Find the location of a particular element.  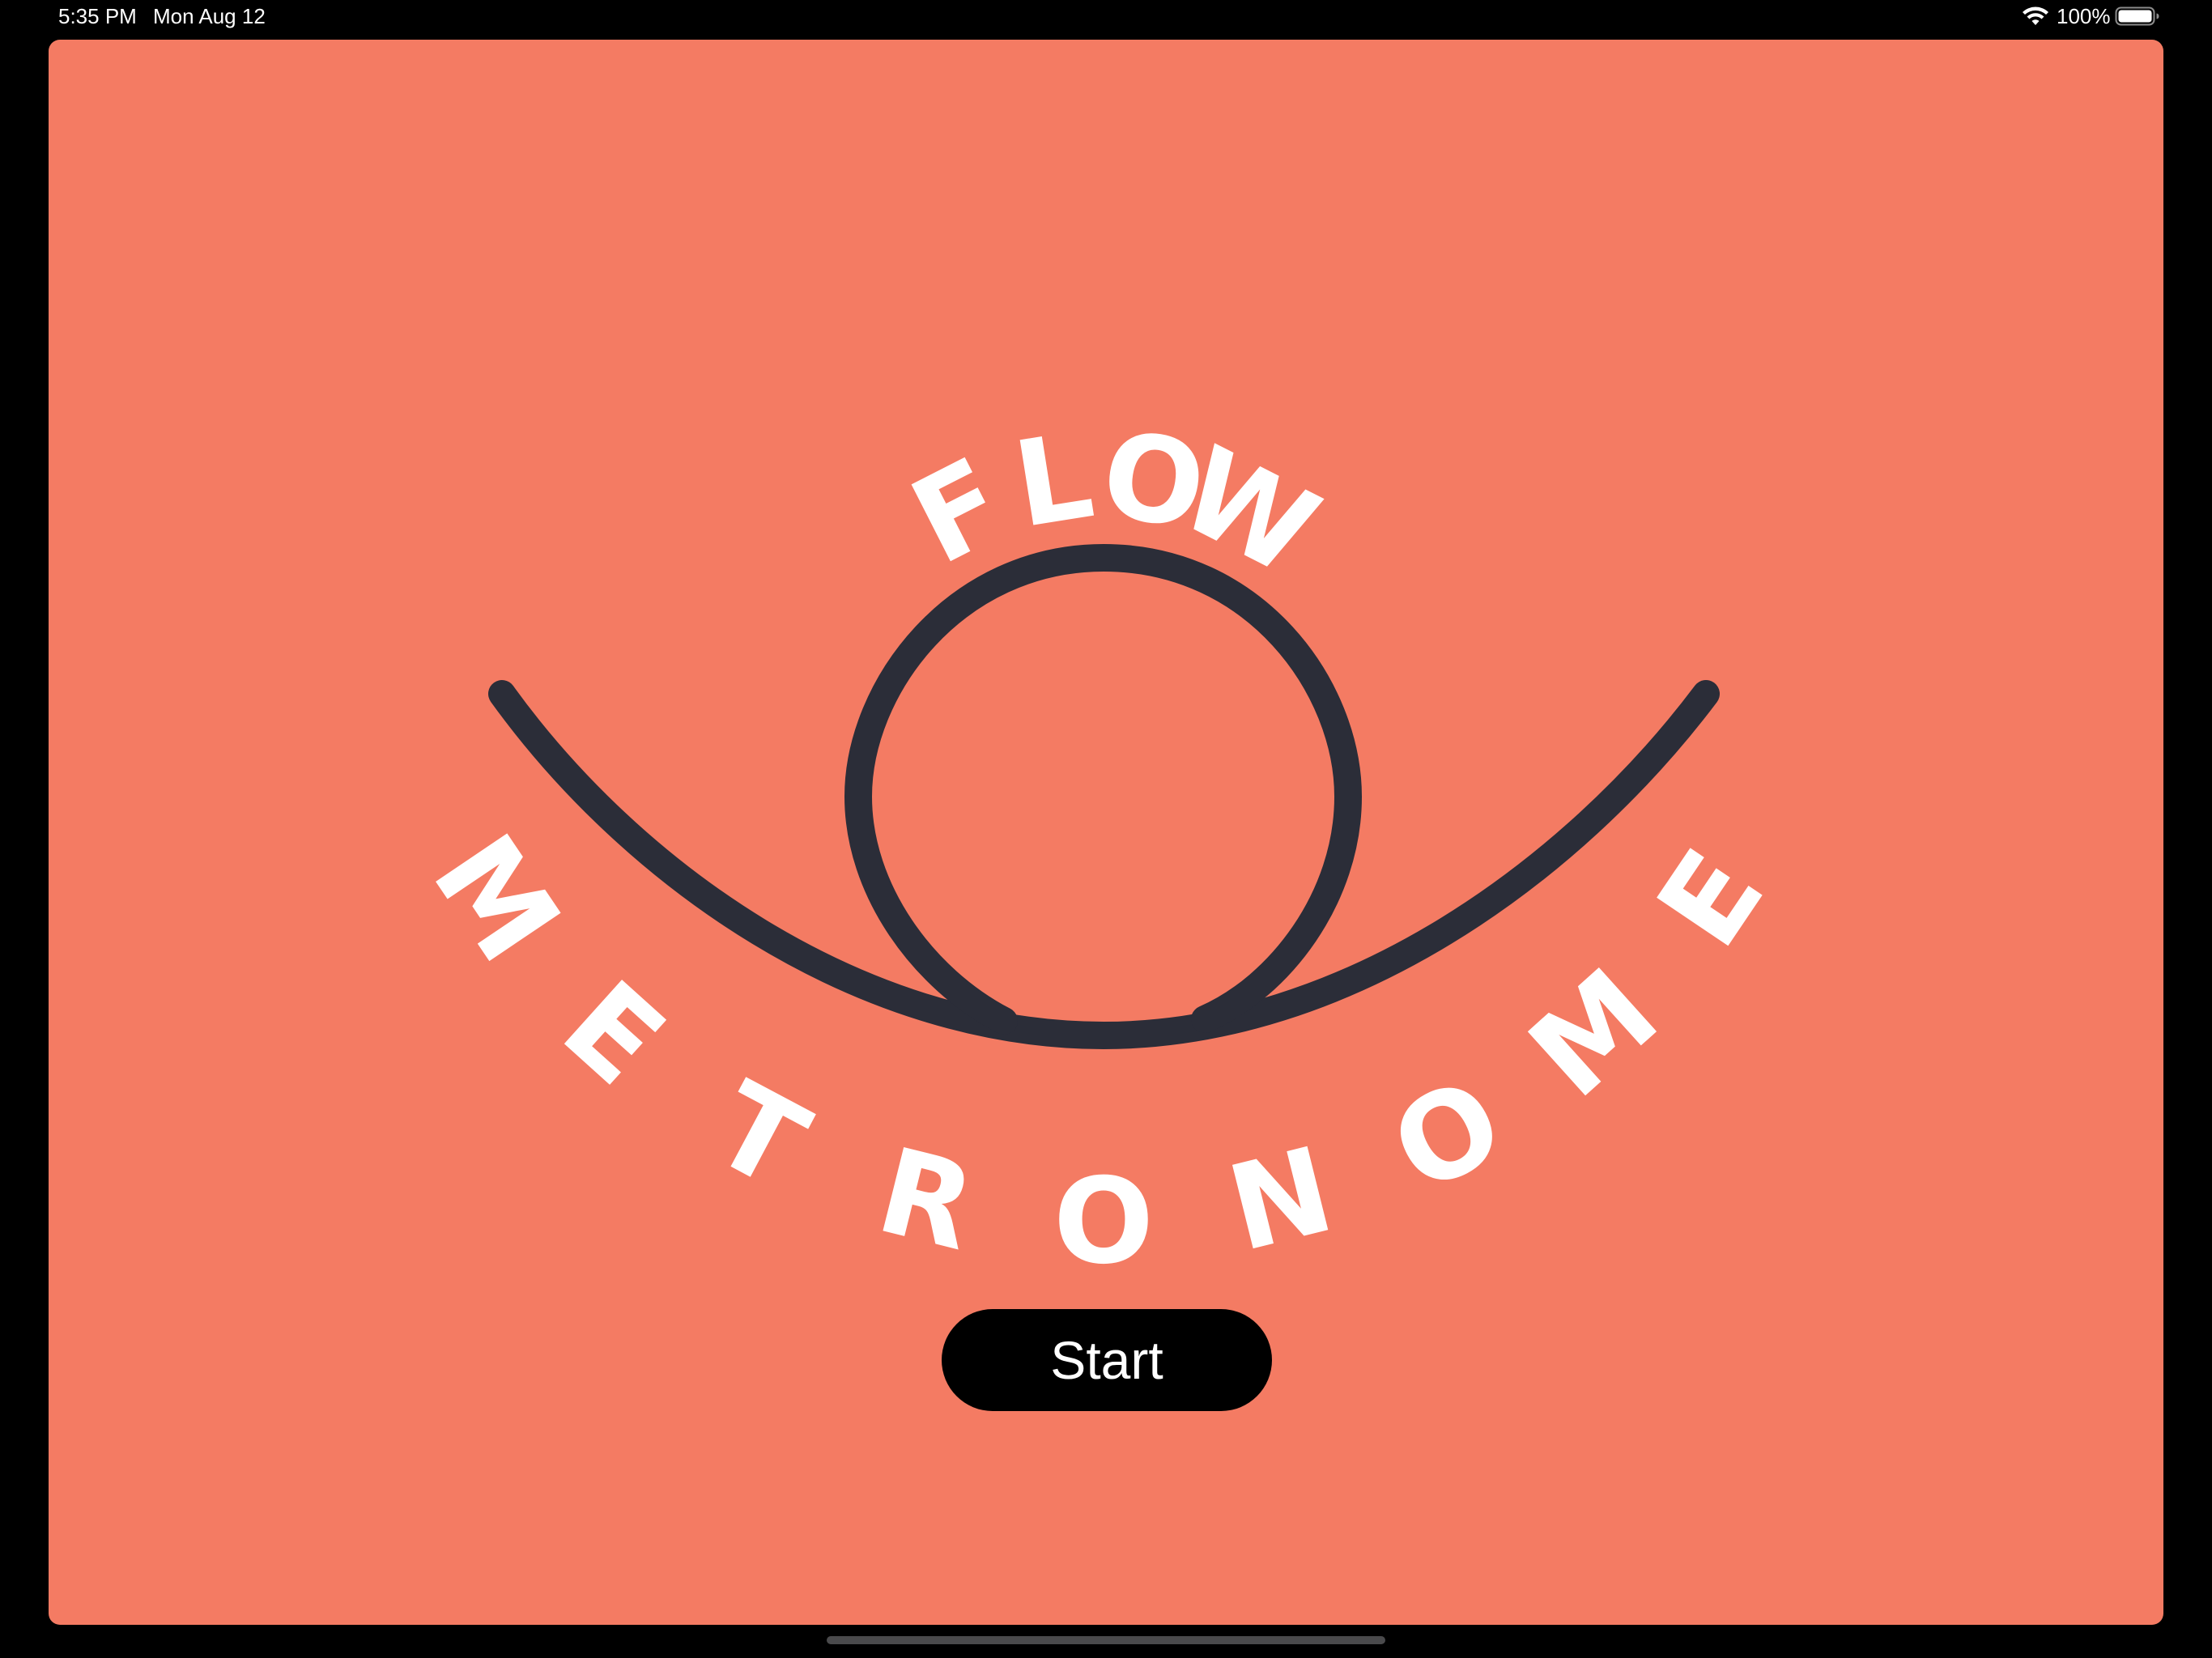

status-time: 5:35 PM is located at coordinates (98, 16).